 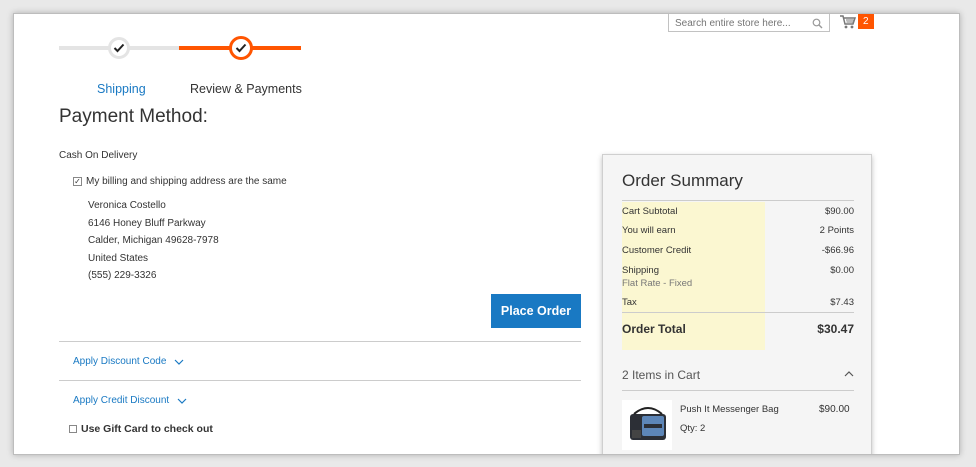 What do you see at coordinates (837, 250) in the screenshot?
I see `row-value: -$66.96` at bounding box center [837, 250].